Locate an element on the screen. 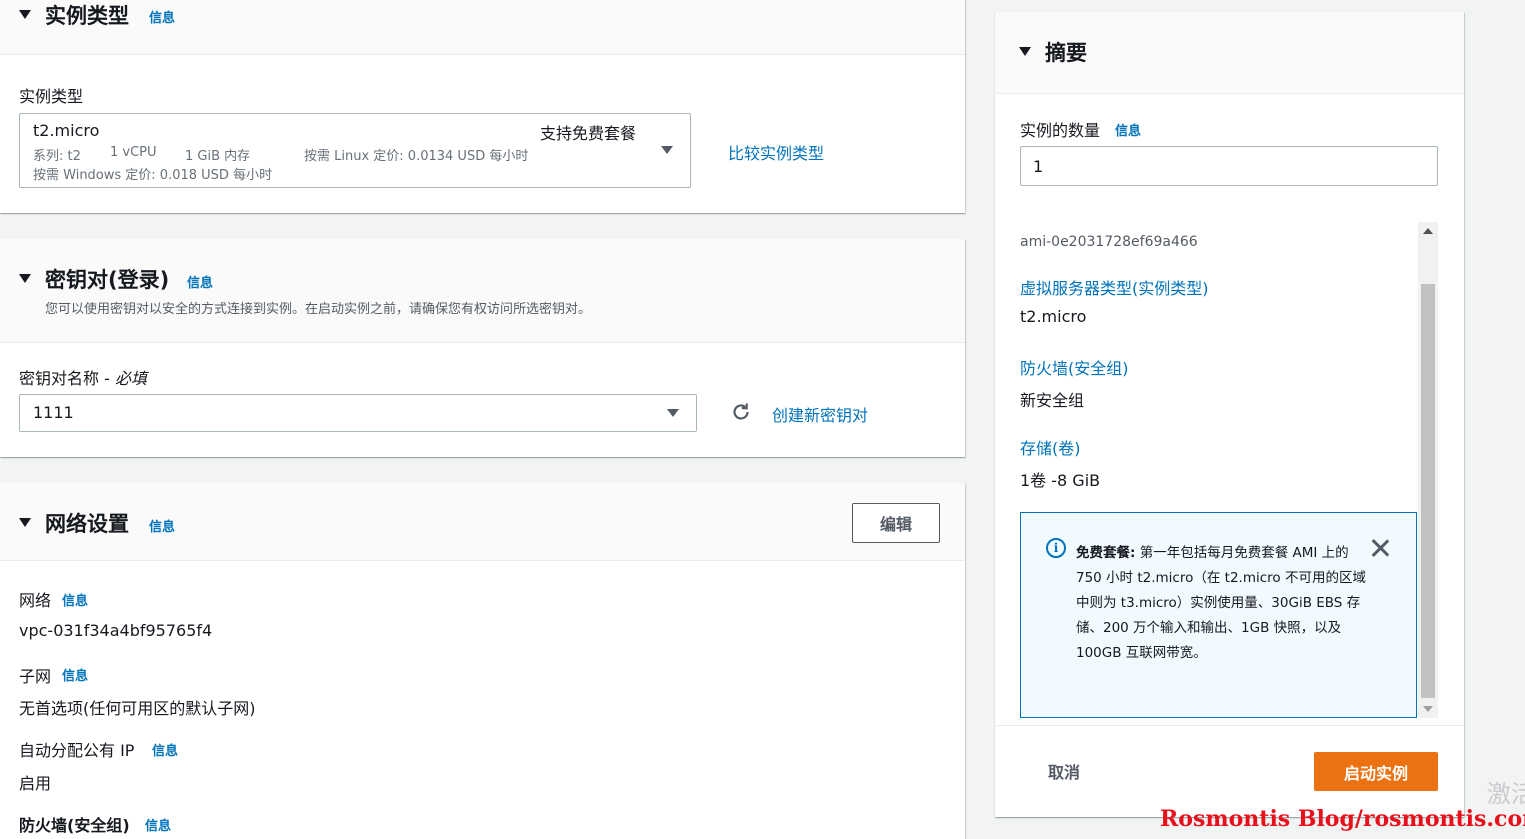 This screenshot has height=839, width=1525. public-ip-label: 自动分配公有 IP is located at coordinates (77, 750).